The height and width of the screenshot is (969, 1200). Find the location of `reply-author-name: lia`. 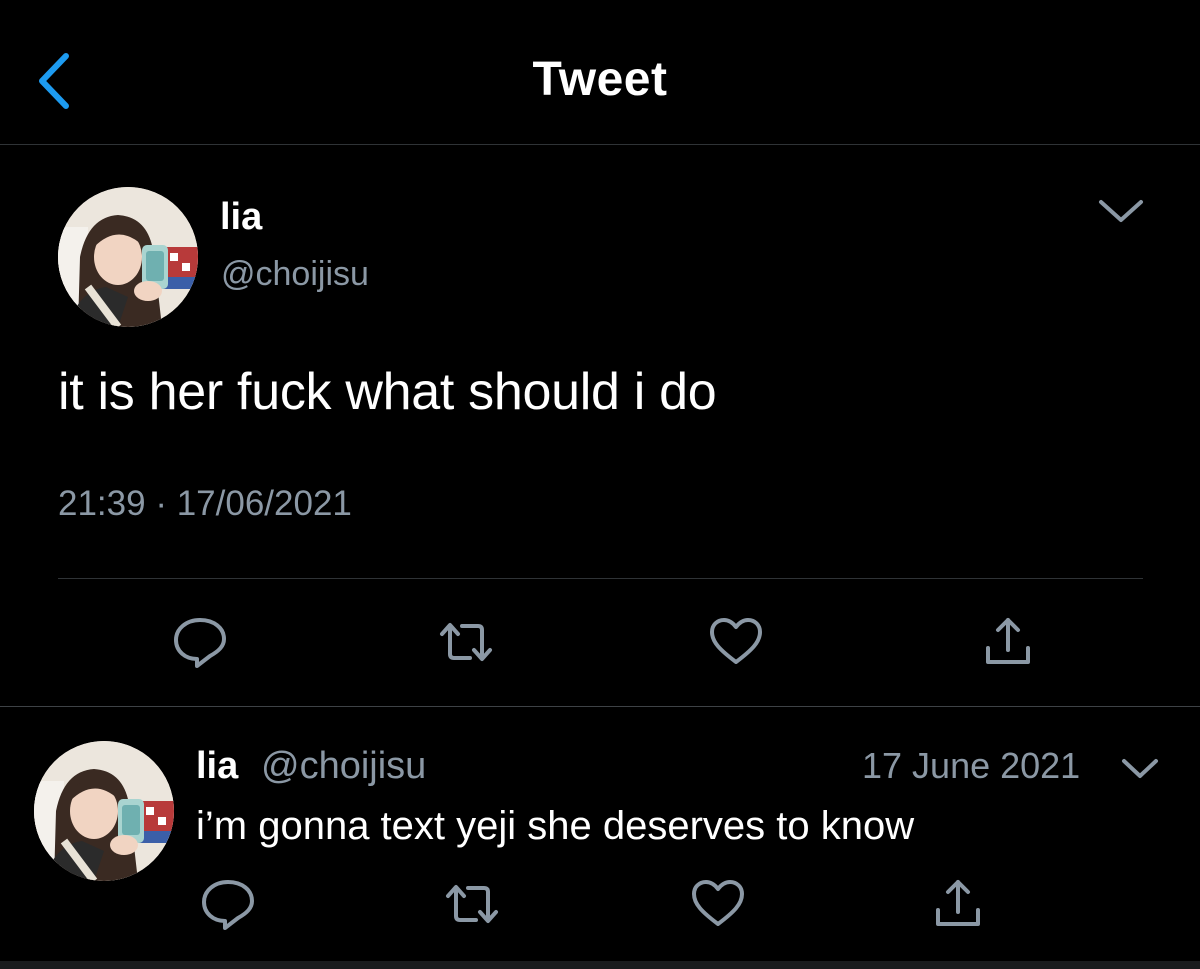

reply-author-name: lia is located at coordinates (217, 766).